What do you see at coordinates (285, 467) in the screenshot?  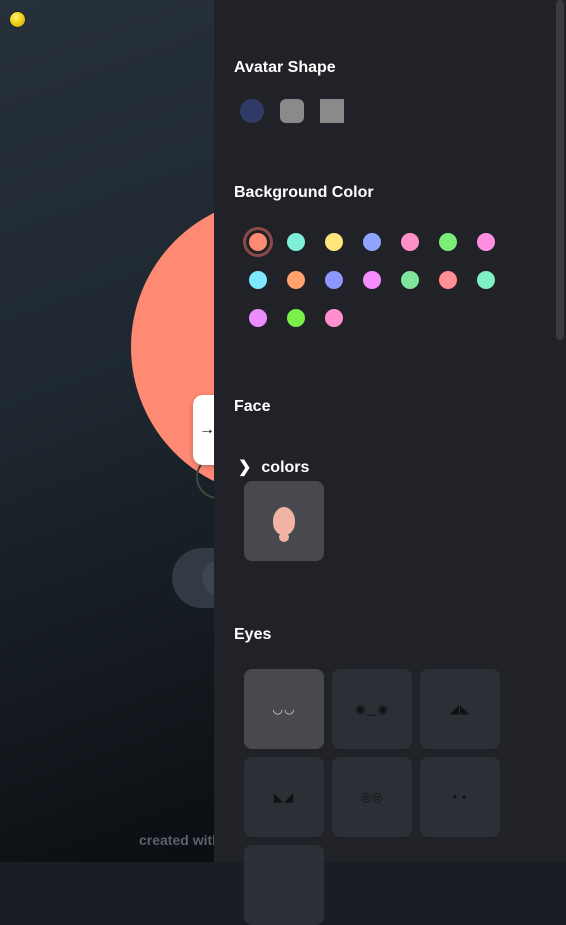 I see `colors-label: colors` at bounding box center [285, 467].